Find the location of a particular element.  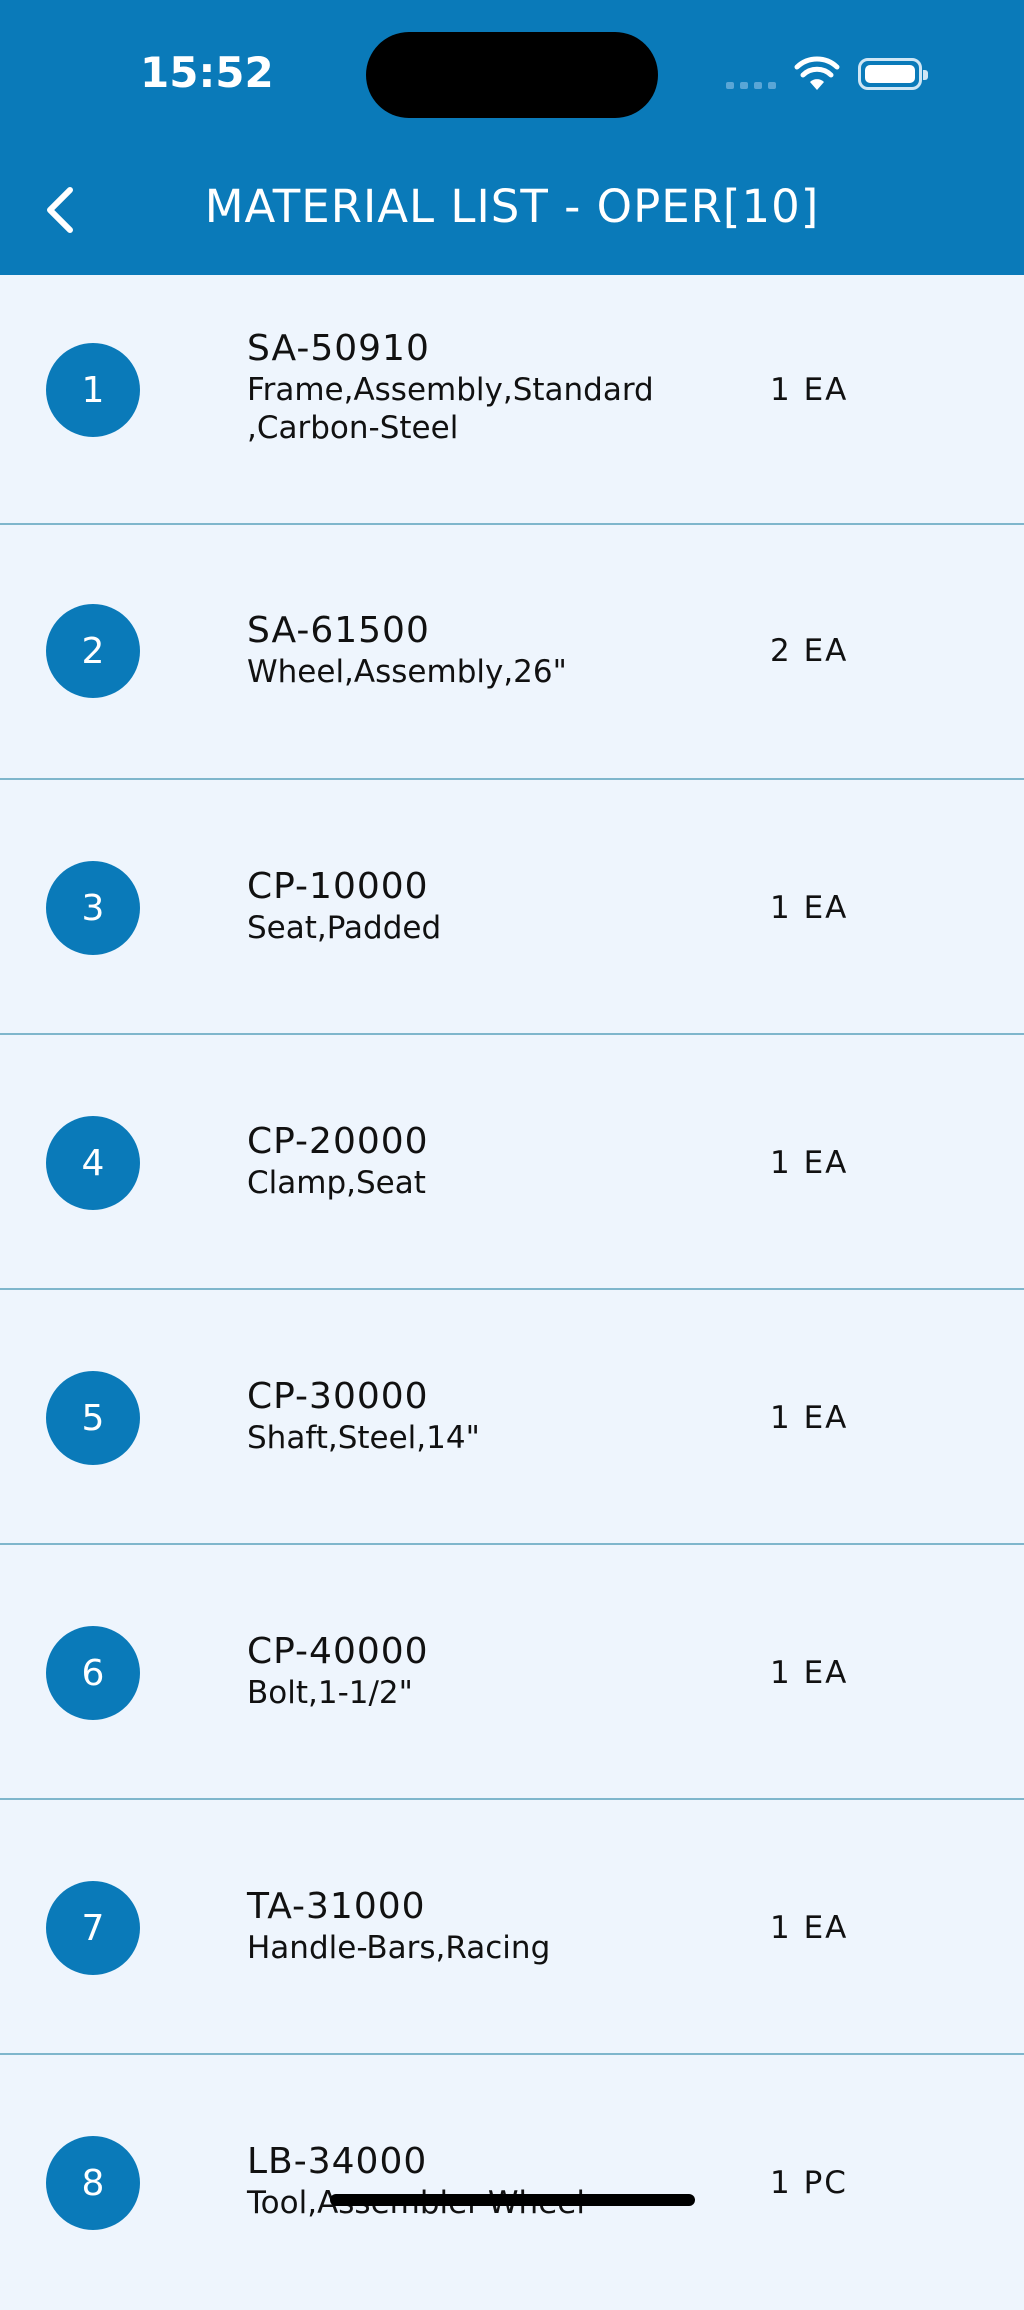

item-number-badge: 2 is located at coordinates (93, 651).